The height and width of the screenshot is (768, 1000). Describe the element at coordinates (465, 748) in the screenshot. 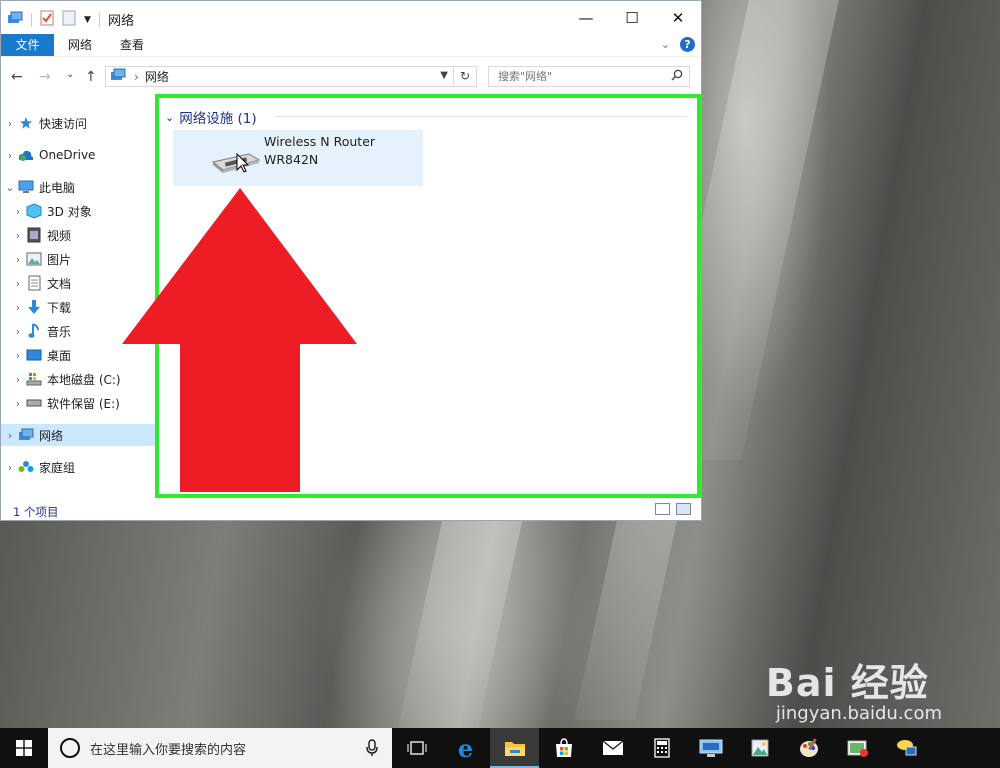

I see `edge-icon: e` at that location.